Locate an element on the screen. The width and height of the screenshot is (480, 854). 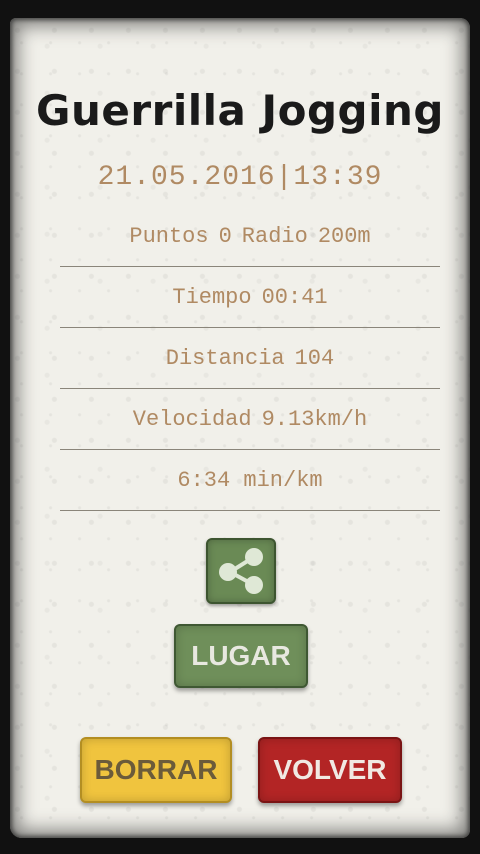
radius-value: 200m is located at coordinates (344, 236).